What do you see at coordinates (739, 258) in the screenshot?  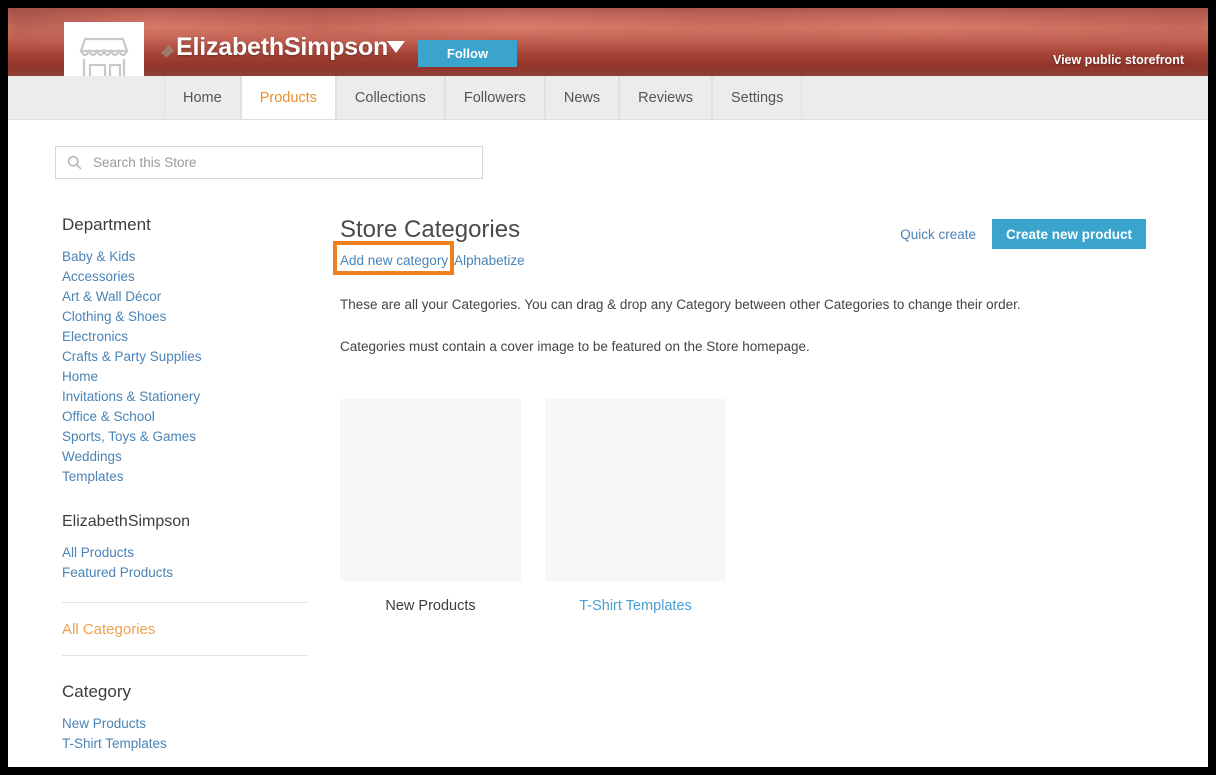 I see `category-action-links: Add new category Alphabetize` at bounding box center [739, 258].